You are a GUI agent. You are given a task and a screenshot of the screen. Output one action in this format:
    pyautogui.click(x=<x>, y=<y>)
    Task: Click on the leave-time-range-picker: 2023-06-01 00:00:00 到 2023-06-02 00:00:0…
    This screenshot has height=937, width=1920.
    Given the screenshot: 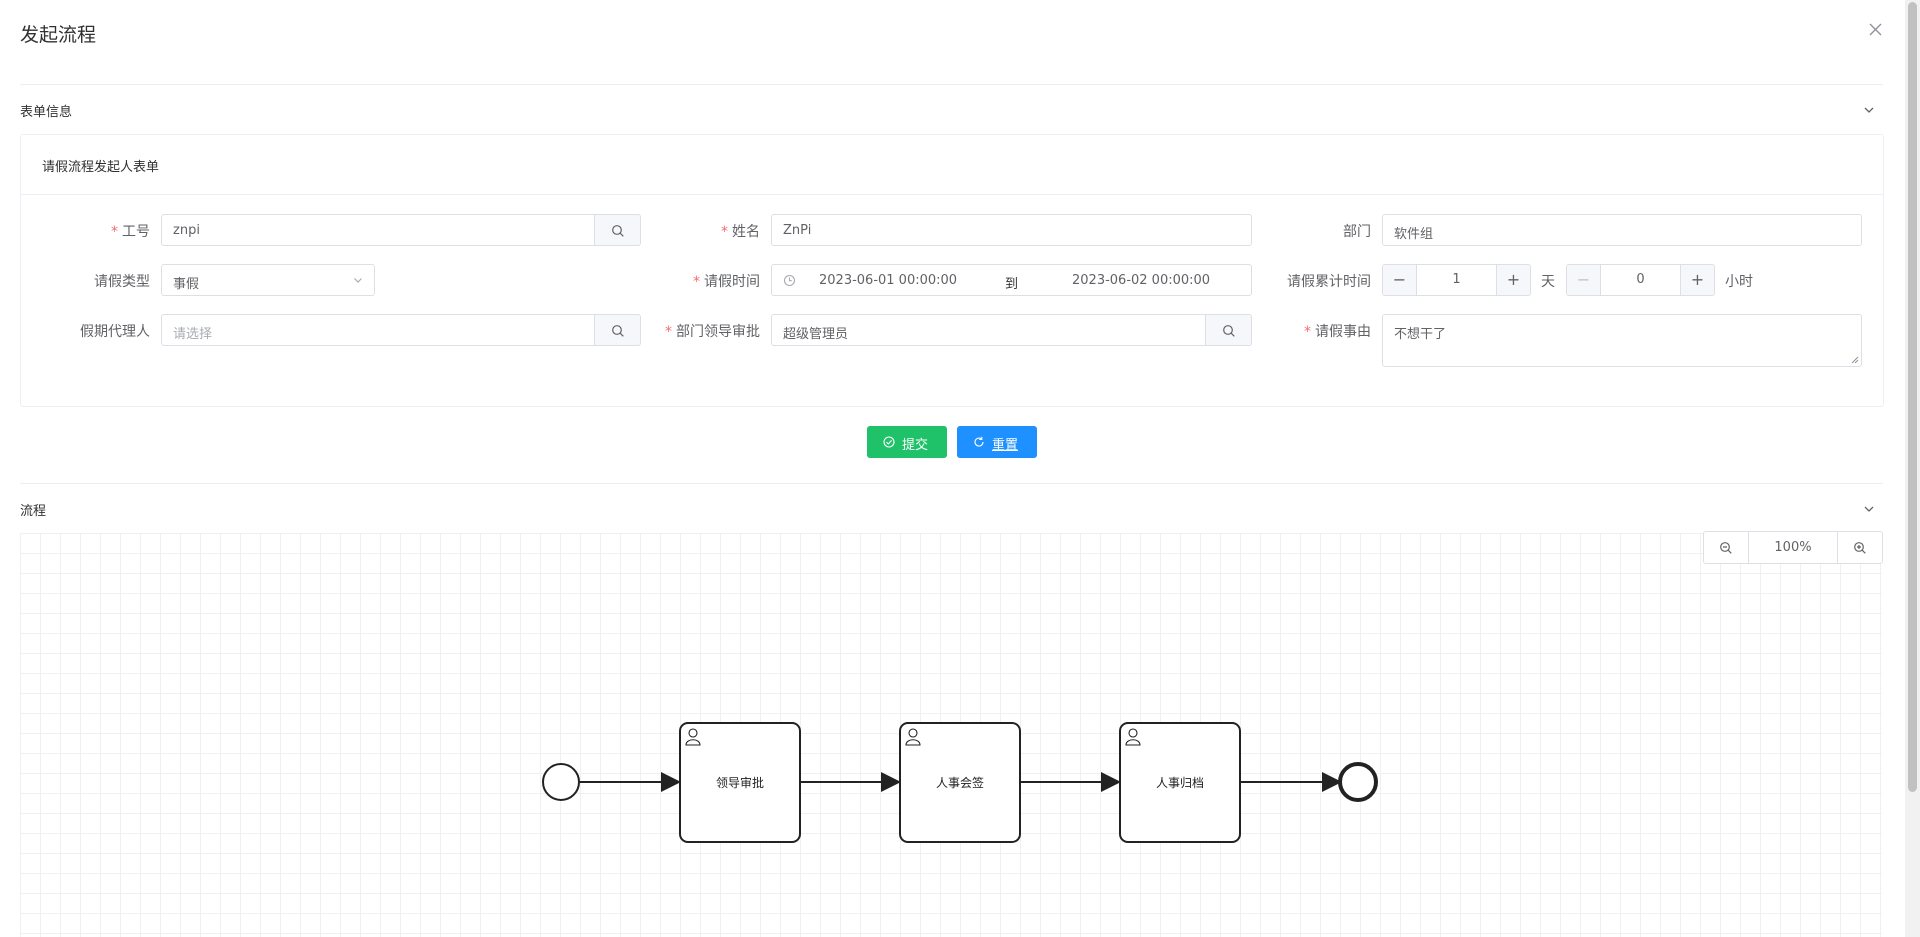 What is the action you would take?
    pyautogui.click(x=1011, y=280)
    